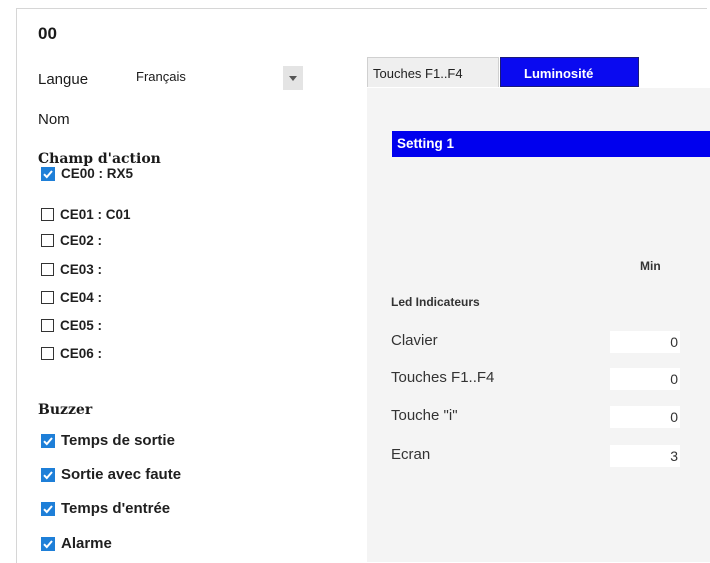 The height and width of the screenshot is (563, 710). Describe the element at coordinates (81, 353) in the screenshot. I see `checkbox-label: CE06 :` at that location.